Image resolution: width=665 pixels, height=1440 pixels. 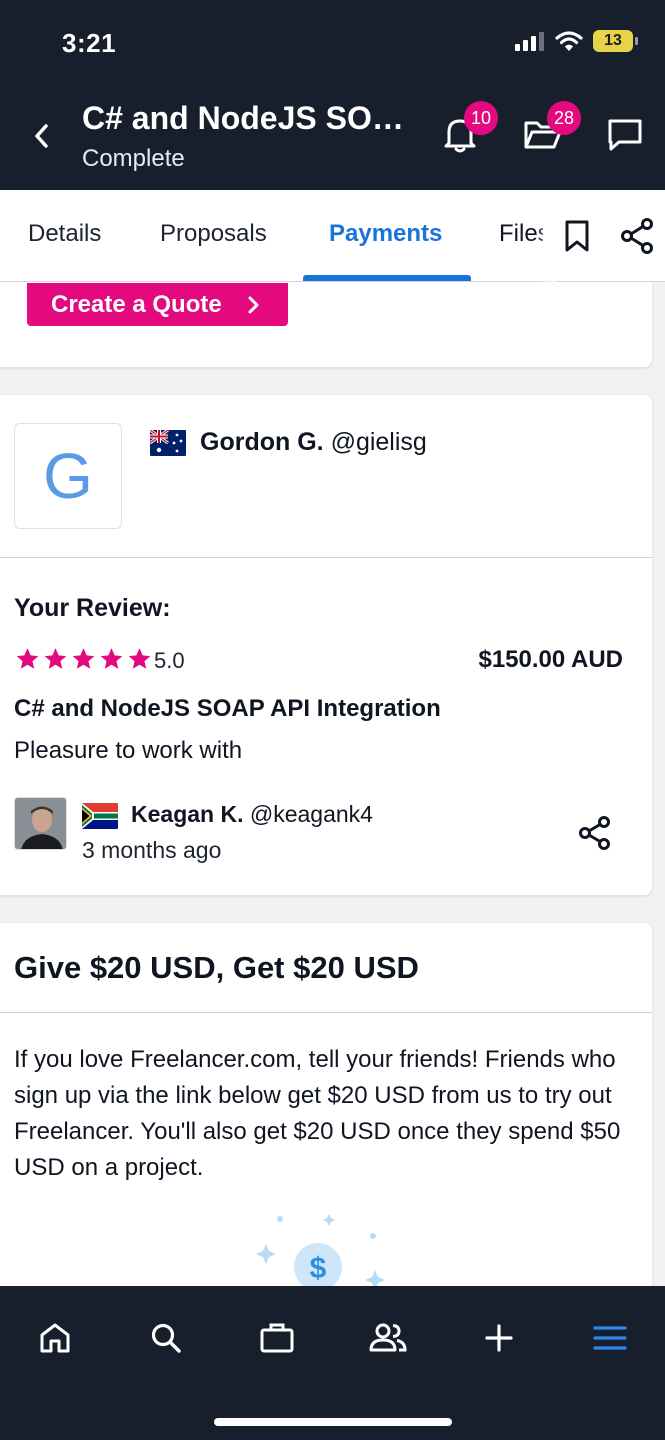 I want to click on client-name-line: Gordon G. @gielisg, so click(x=313, y=442).